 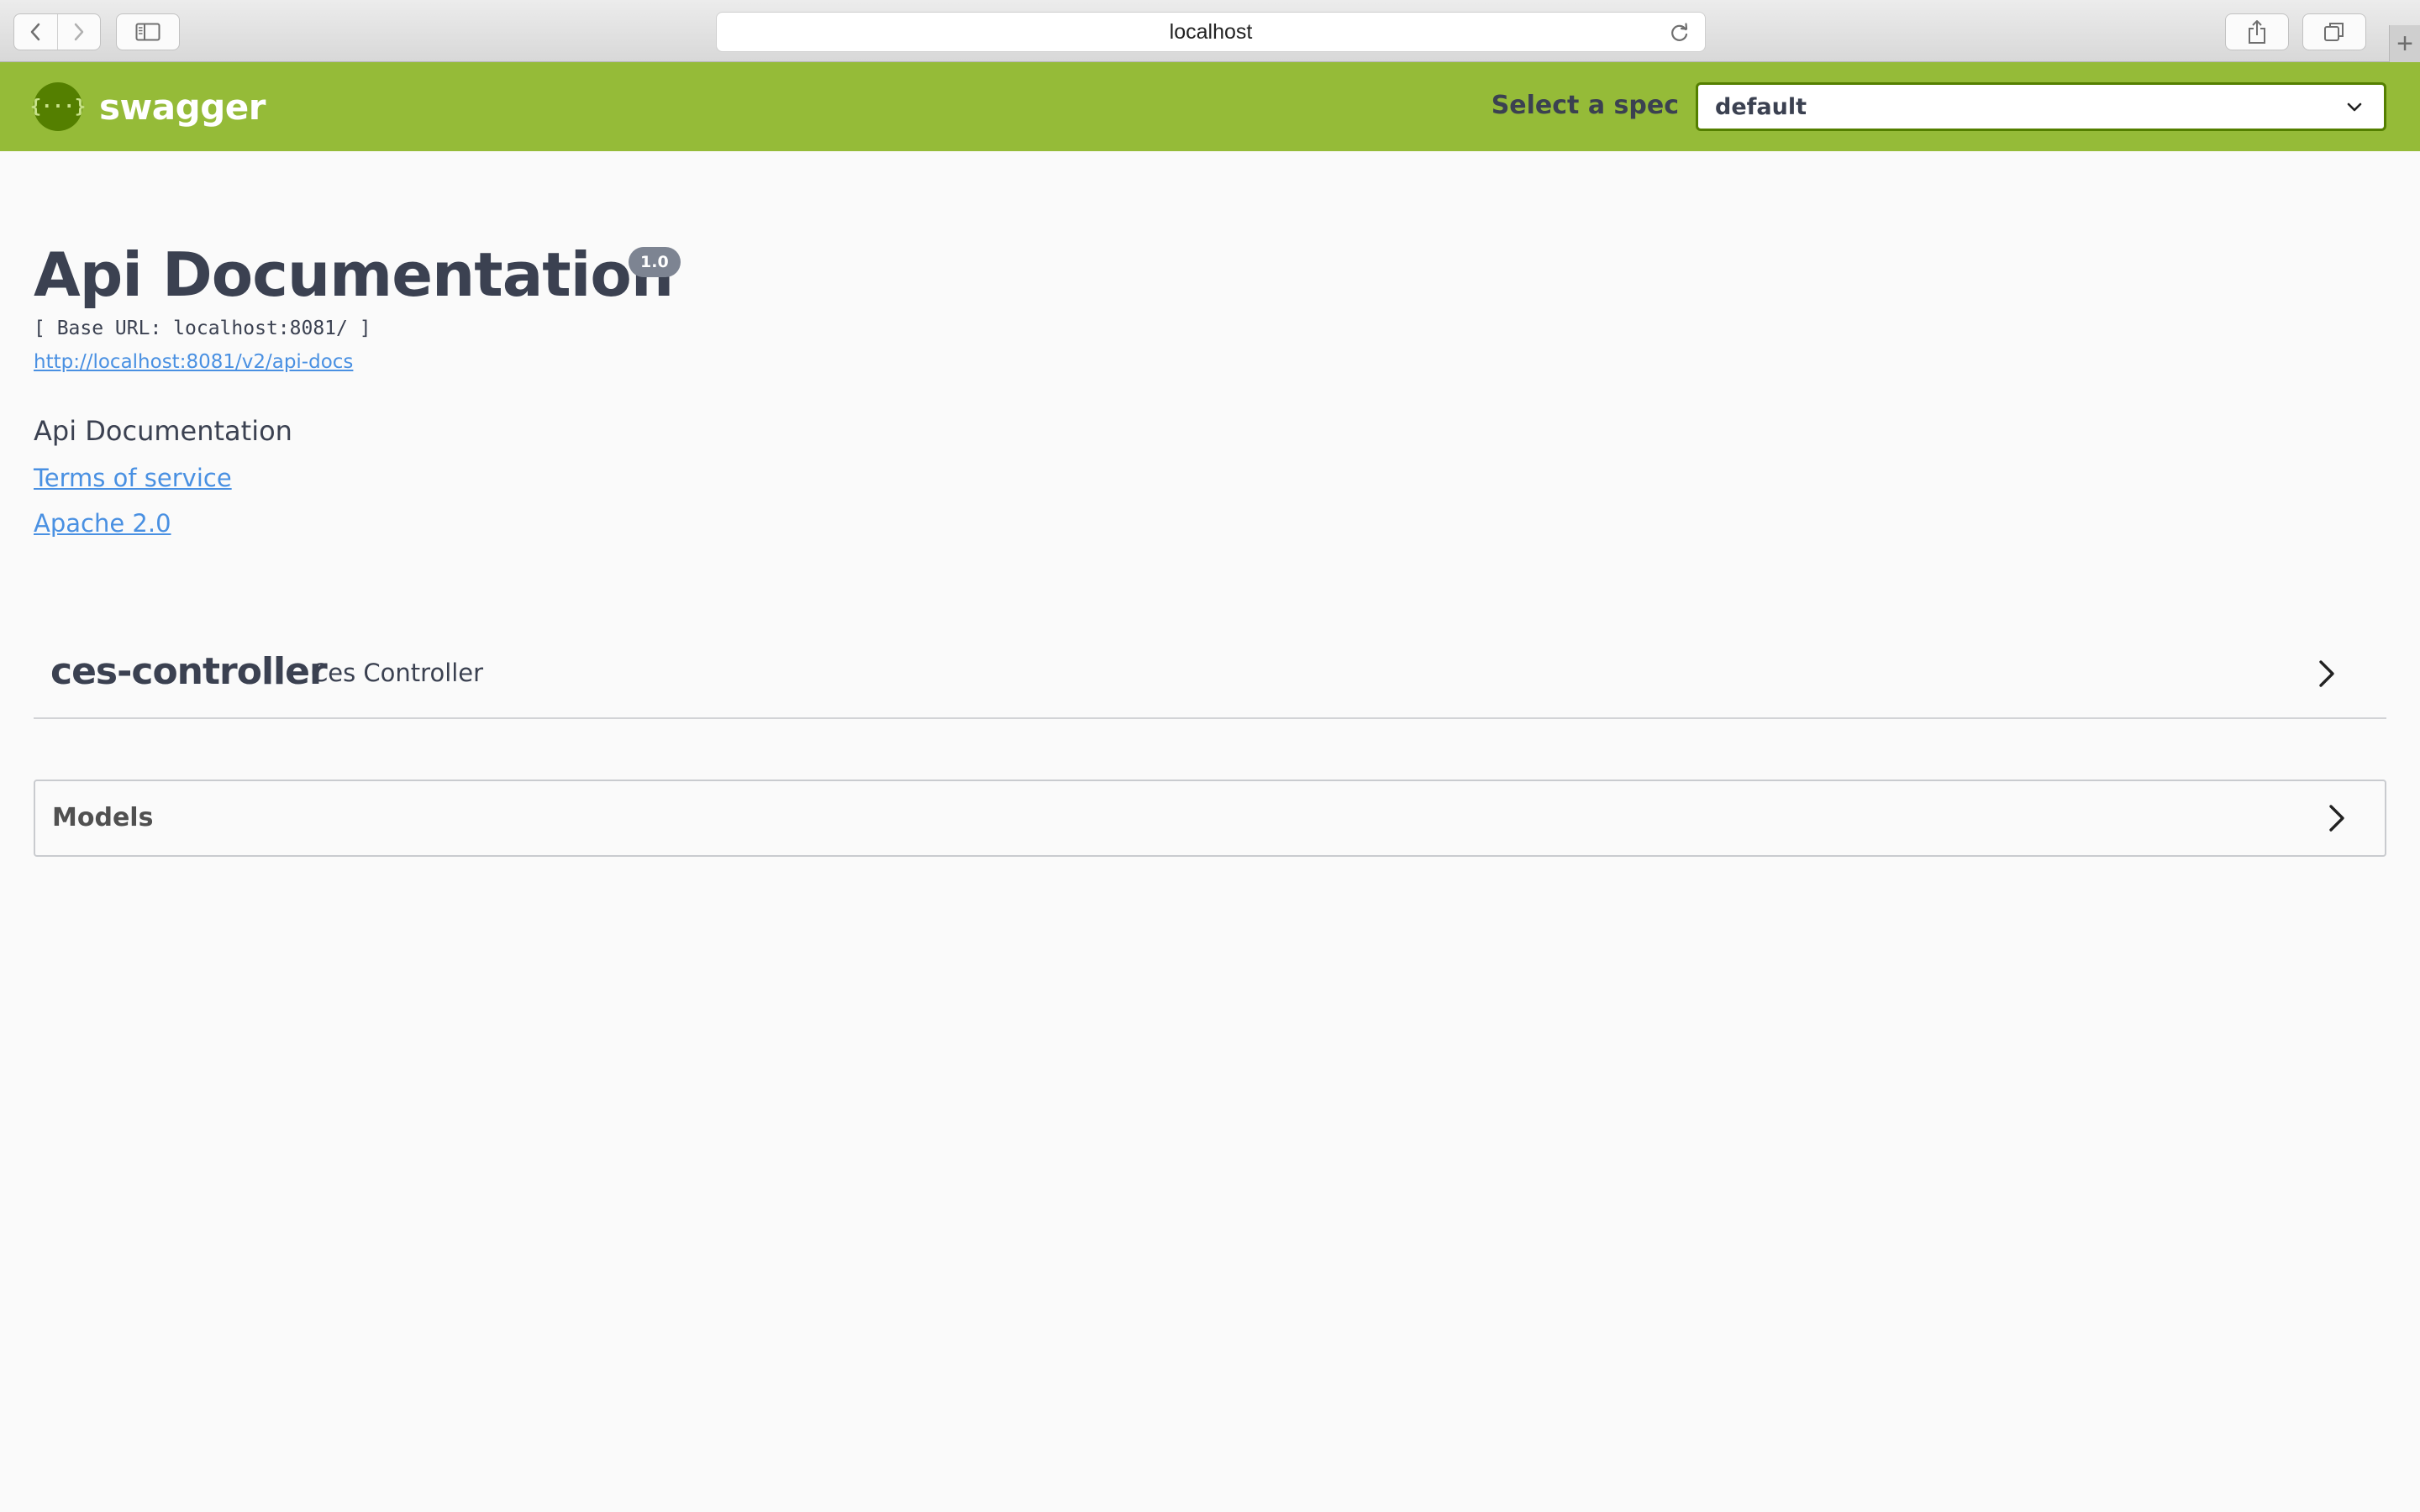 I want to click on share-button, so click(x=2257, y=31).